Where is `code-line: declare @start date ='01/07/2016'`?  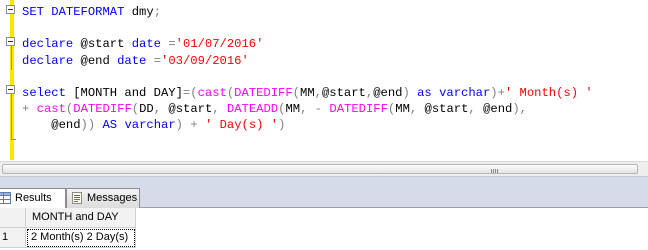 code-line: declare @start date ='01/07/2016' is located at coordinates (307, 44).